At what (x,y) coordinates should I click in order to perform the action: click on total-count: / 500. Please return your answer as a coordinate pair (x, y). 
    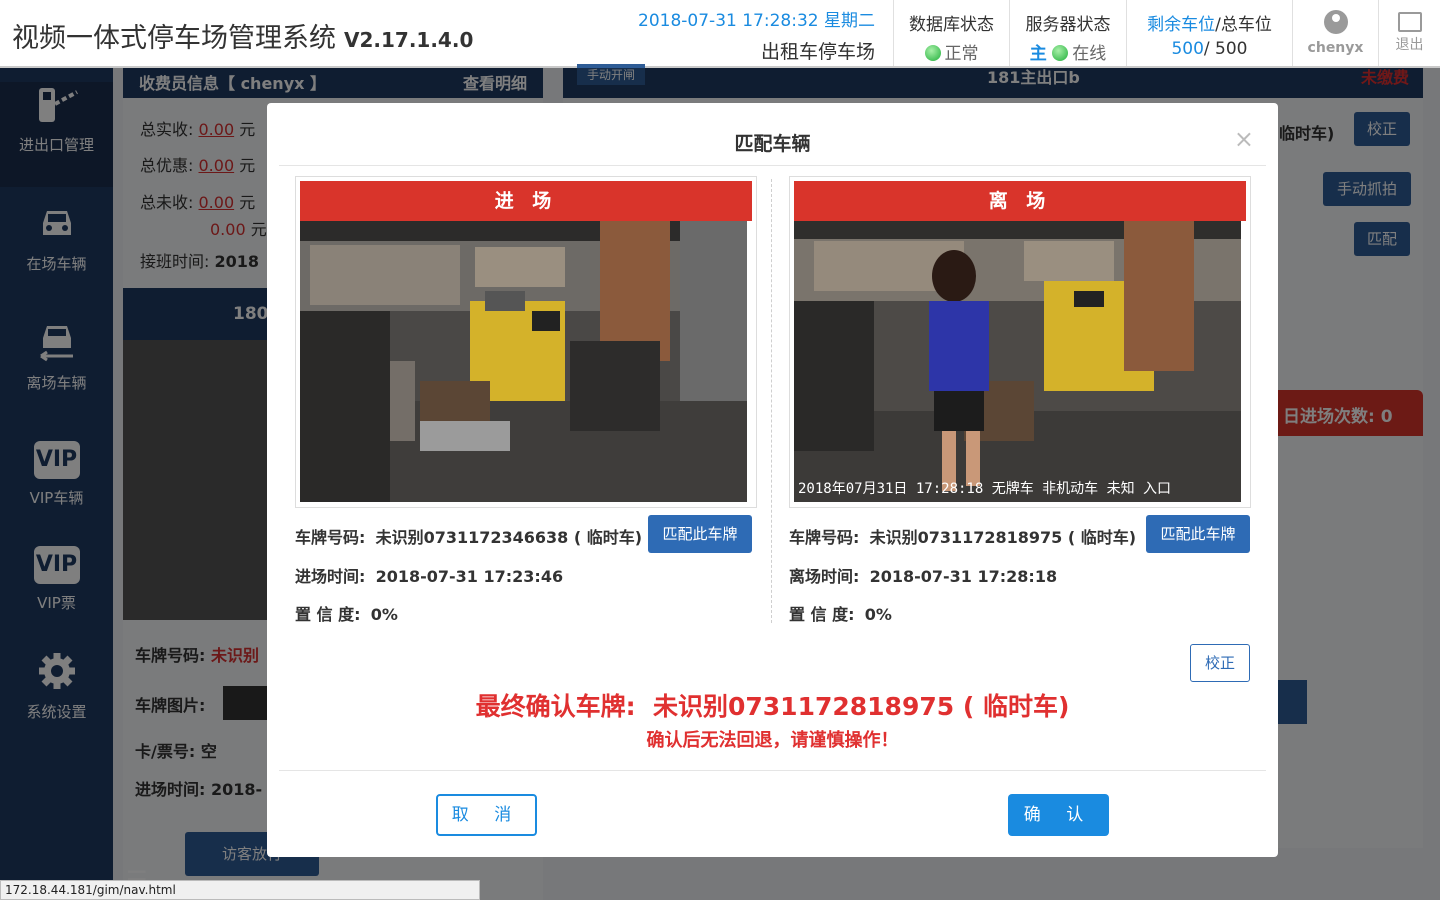
    Looking at the image, I should click on (1225, 49).